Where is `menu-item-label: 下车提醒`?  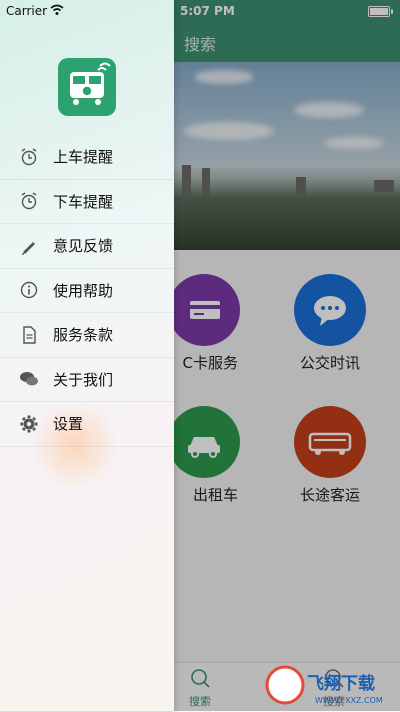
menu-item-label: 下车提醒 is located at coordinates (83, 201).